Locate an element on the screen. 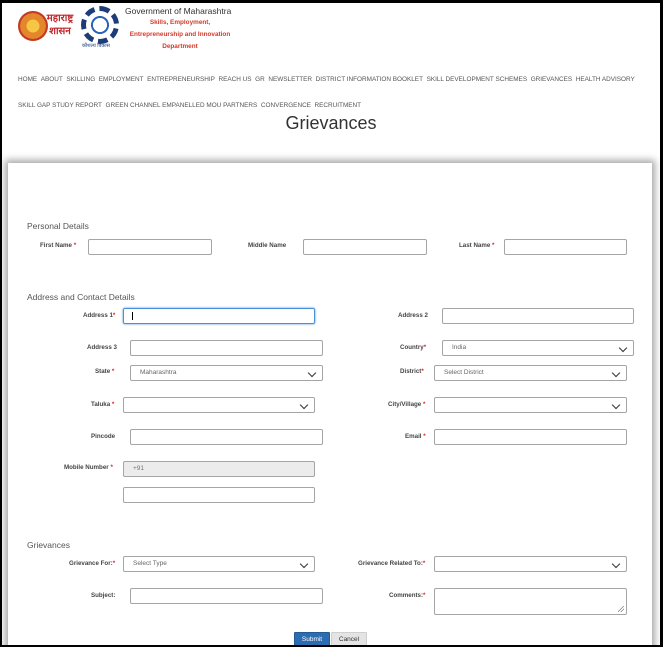 The height and width of the screenshot is (647, 663). address2-input is located at coordinates (538, 316).